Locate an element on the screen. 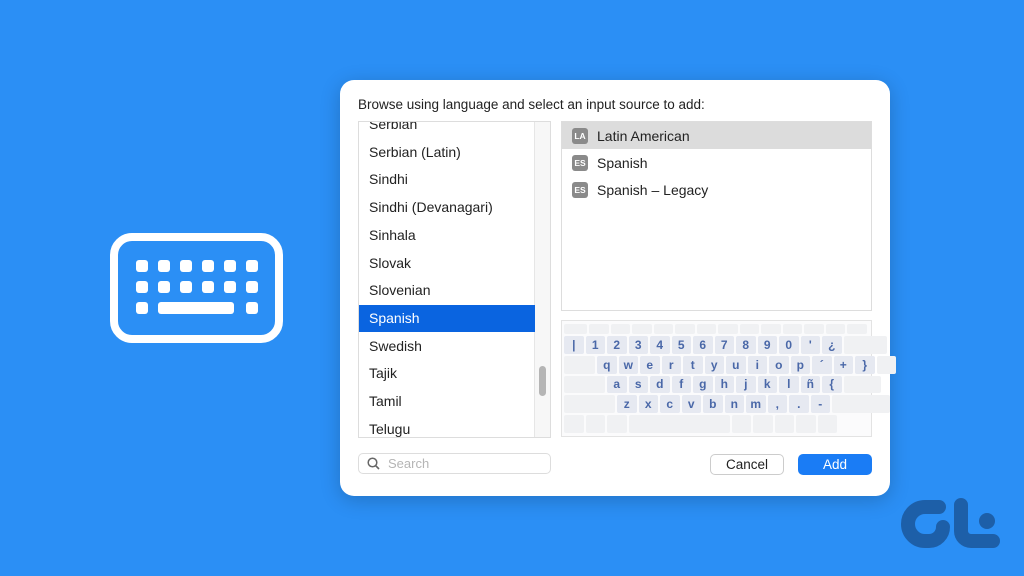 The height and width of the screenshot is (576, 1024). language-item: Serbian (Latin) is located at coordinates (447, 152).